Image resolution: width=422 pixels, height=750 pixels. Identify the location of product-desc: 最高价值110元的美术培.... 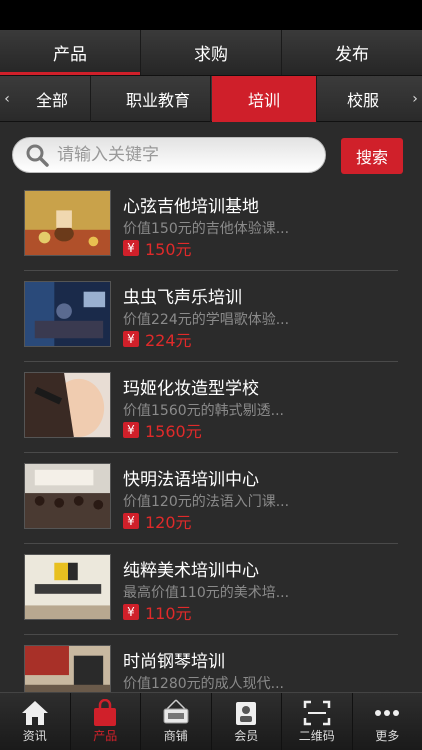
(206, 593).